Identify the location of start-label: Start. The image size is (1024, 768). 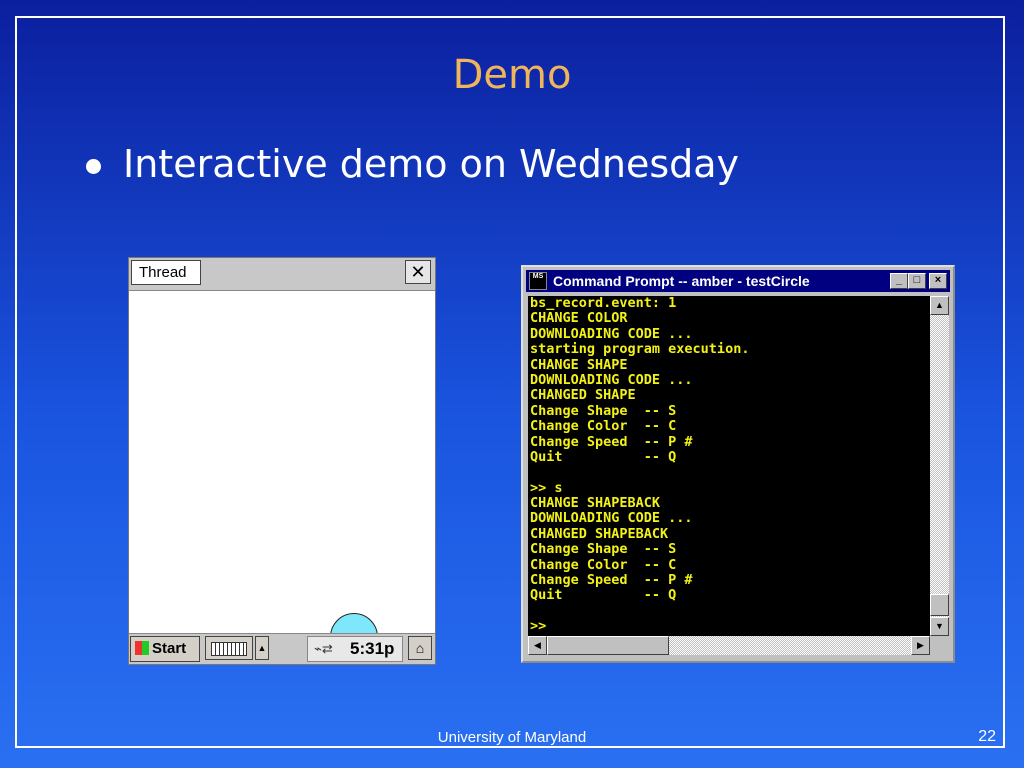
(169, 648).